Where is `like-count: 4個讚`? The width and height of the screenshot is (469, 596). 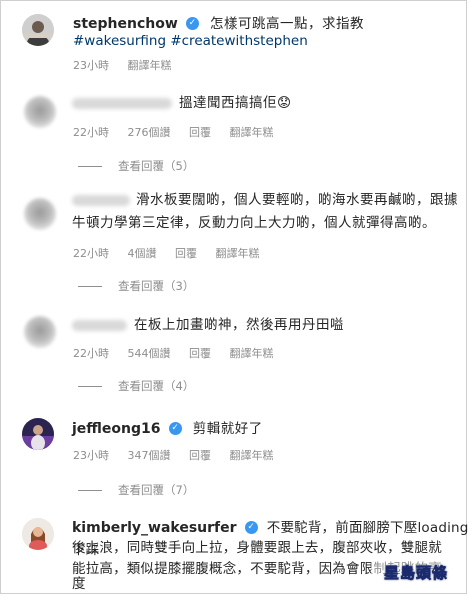
like-count: 4個讚 is located at coordinates (142, 253).